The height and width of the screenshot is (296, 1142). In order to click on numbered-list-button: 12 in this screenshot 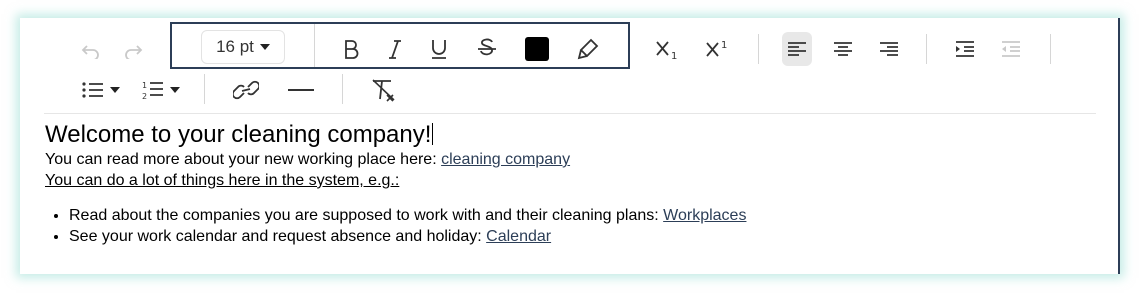, I will do `click(161, 90)`.